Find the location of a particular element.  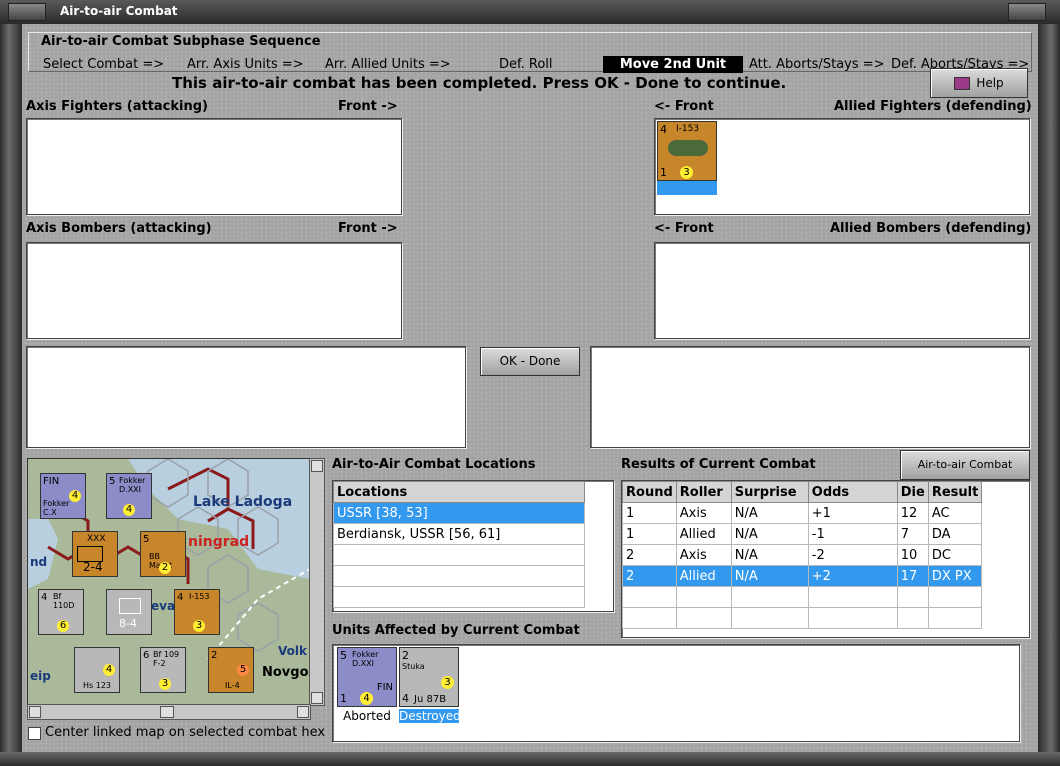

result-cell: Axis is located at coordinates (703, 513).